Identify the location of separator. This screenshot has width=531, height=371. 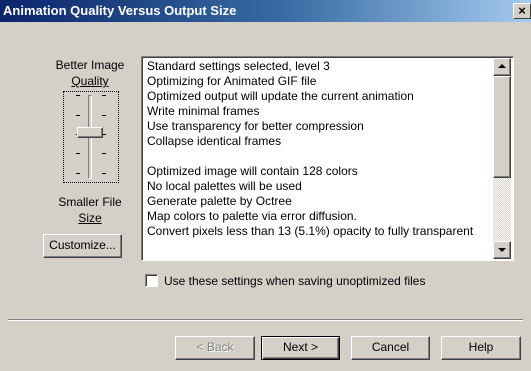
(265, 320).